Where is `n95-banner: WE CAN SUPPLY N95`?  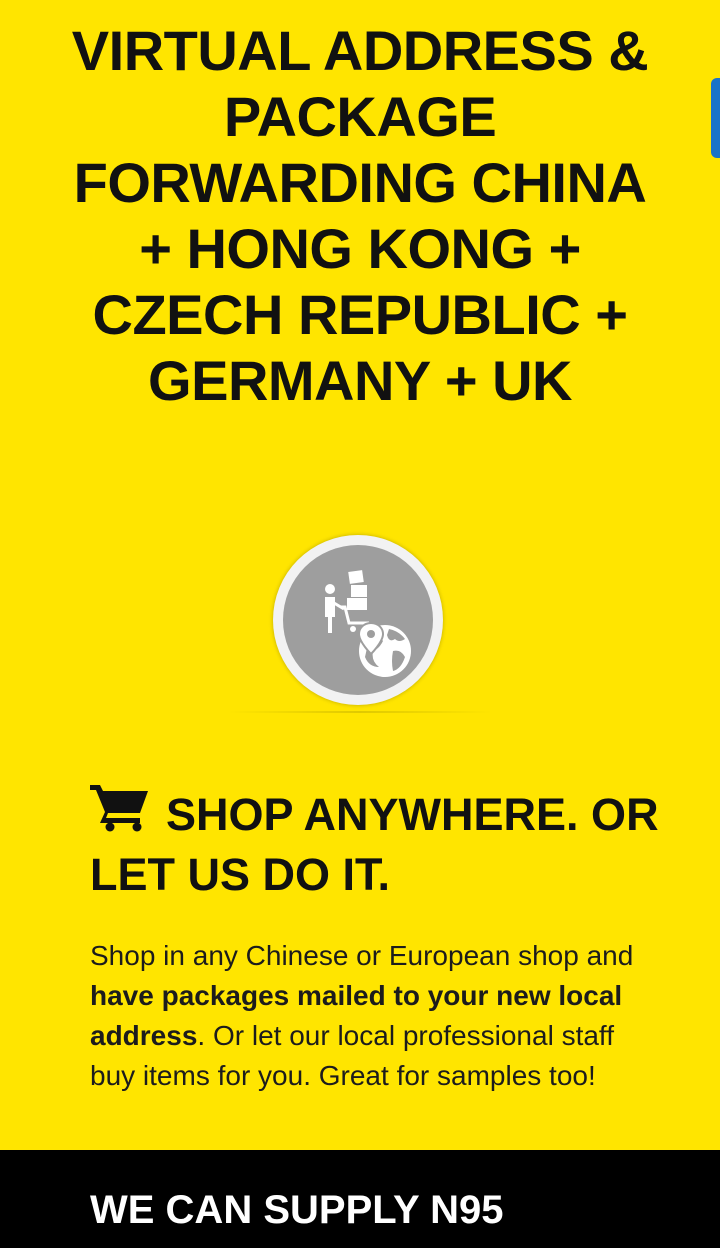
n95-banner: WE CAN SUPPLY N95 is located at coordinates (360, 1199).